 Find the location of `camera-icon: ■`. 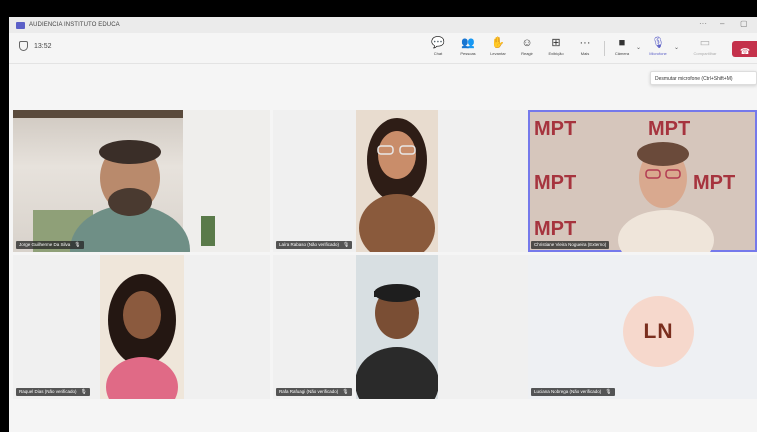

camera-icon: ■ is located at coordinates (622, 43).